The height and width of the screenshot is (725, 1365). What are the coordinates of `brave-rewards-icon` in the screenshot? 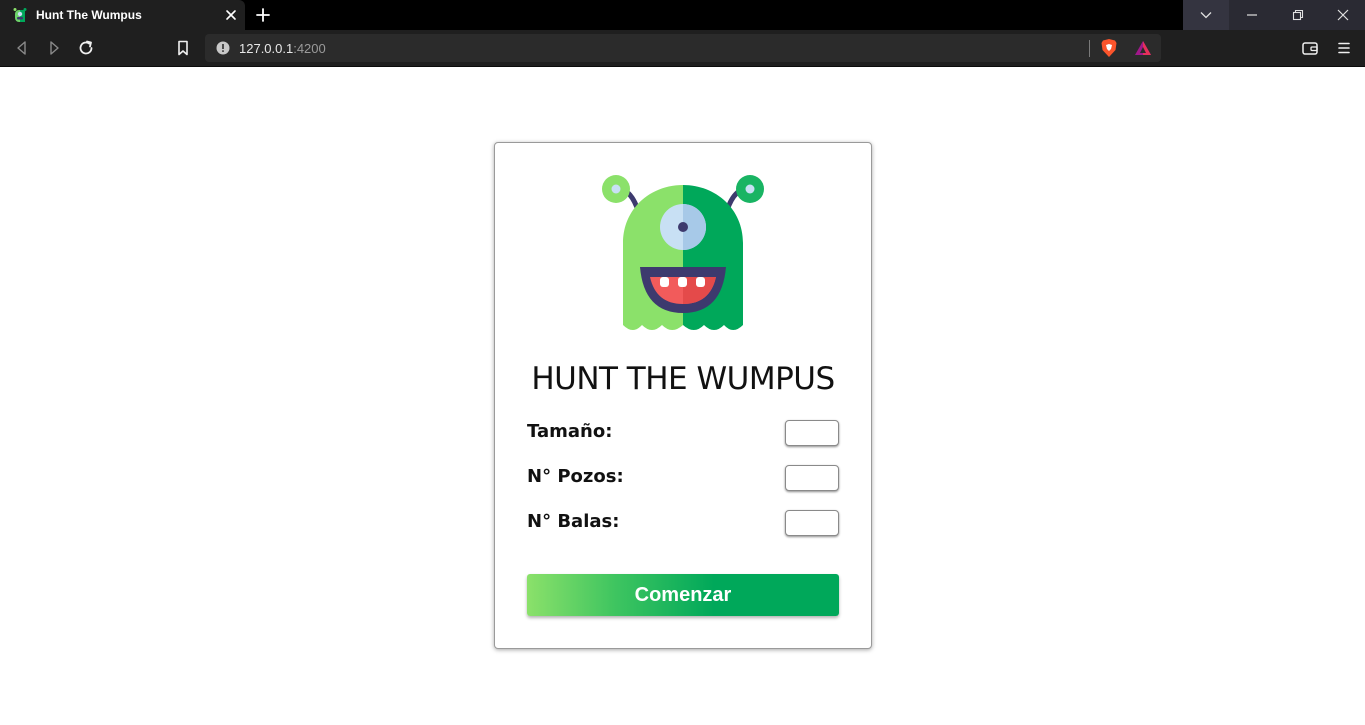 It's located at (1143, 48).